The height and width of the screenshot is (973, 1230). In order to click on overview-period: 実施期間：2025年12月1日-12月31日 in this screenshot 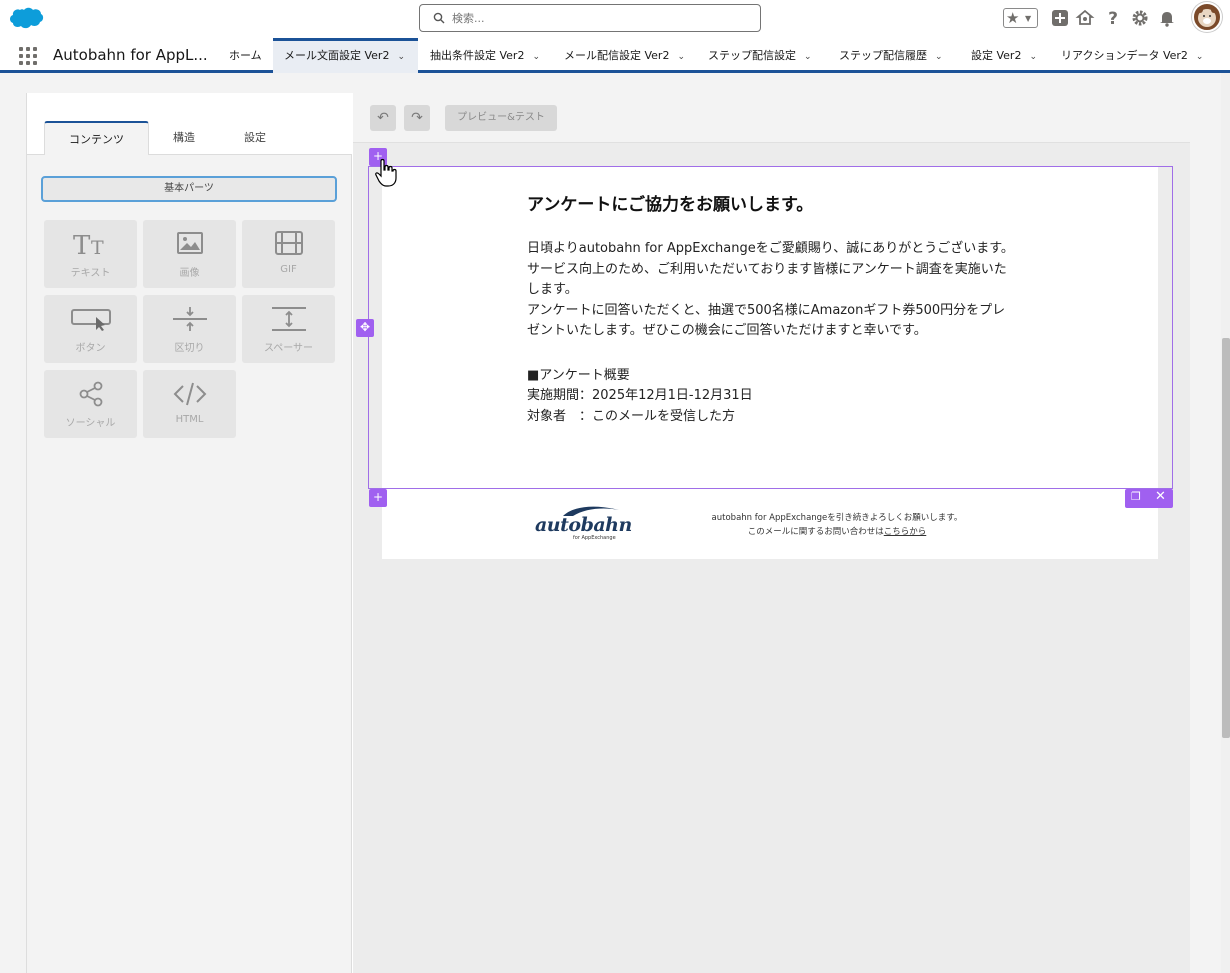, I will do `click(640, 395)`.